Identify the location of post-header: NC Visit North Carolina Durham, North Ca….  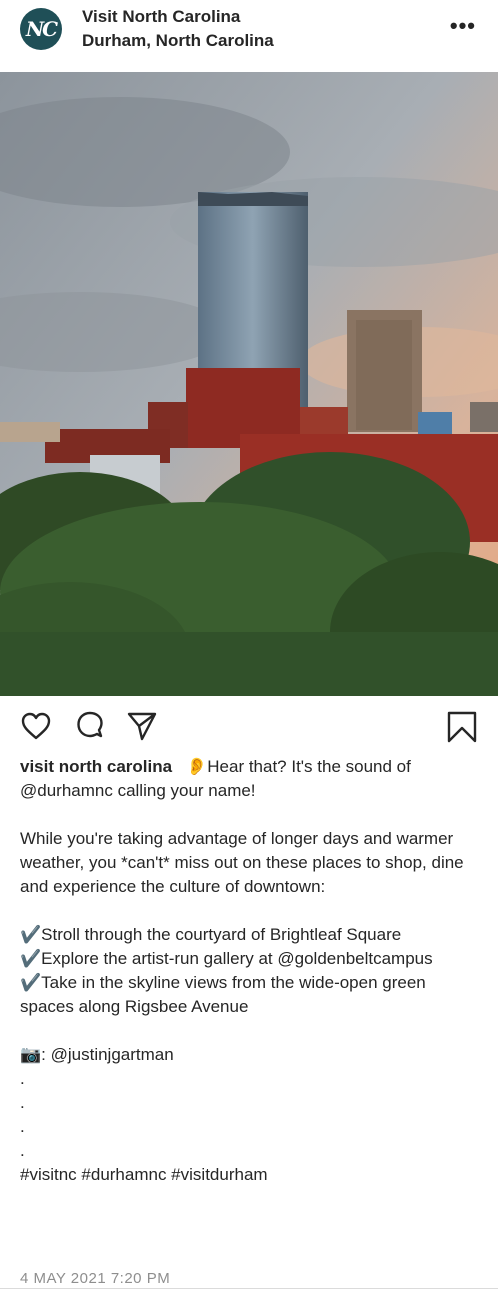
(249, 36).